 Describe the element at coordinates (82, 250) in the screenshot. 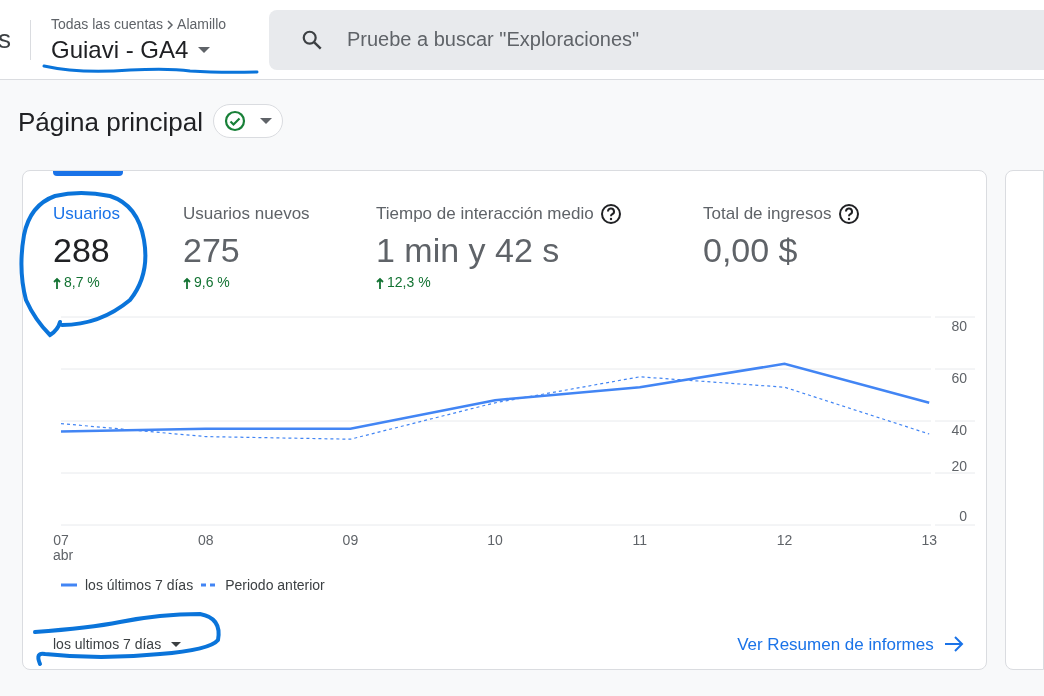

I see `metric-value: 288` at that location.